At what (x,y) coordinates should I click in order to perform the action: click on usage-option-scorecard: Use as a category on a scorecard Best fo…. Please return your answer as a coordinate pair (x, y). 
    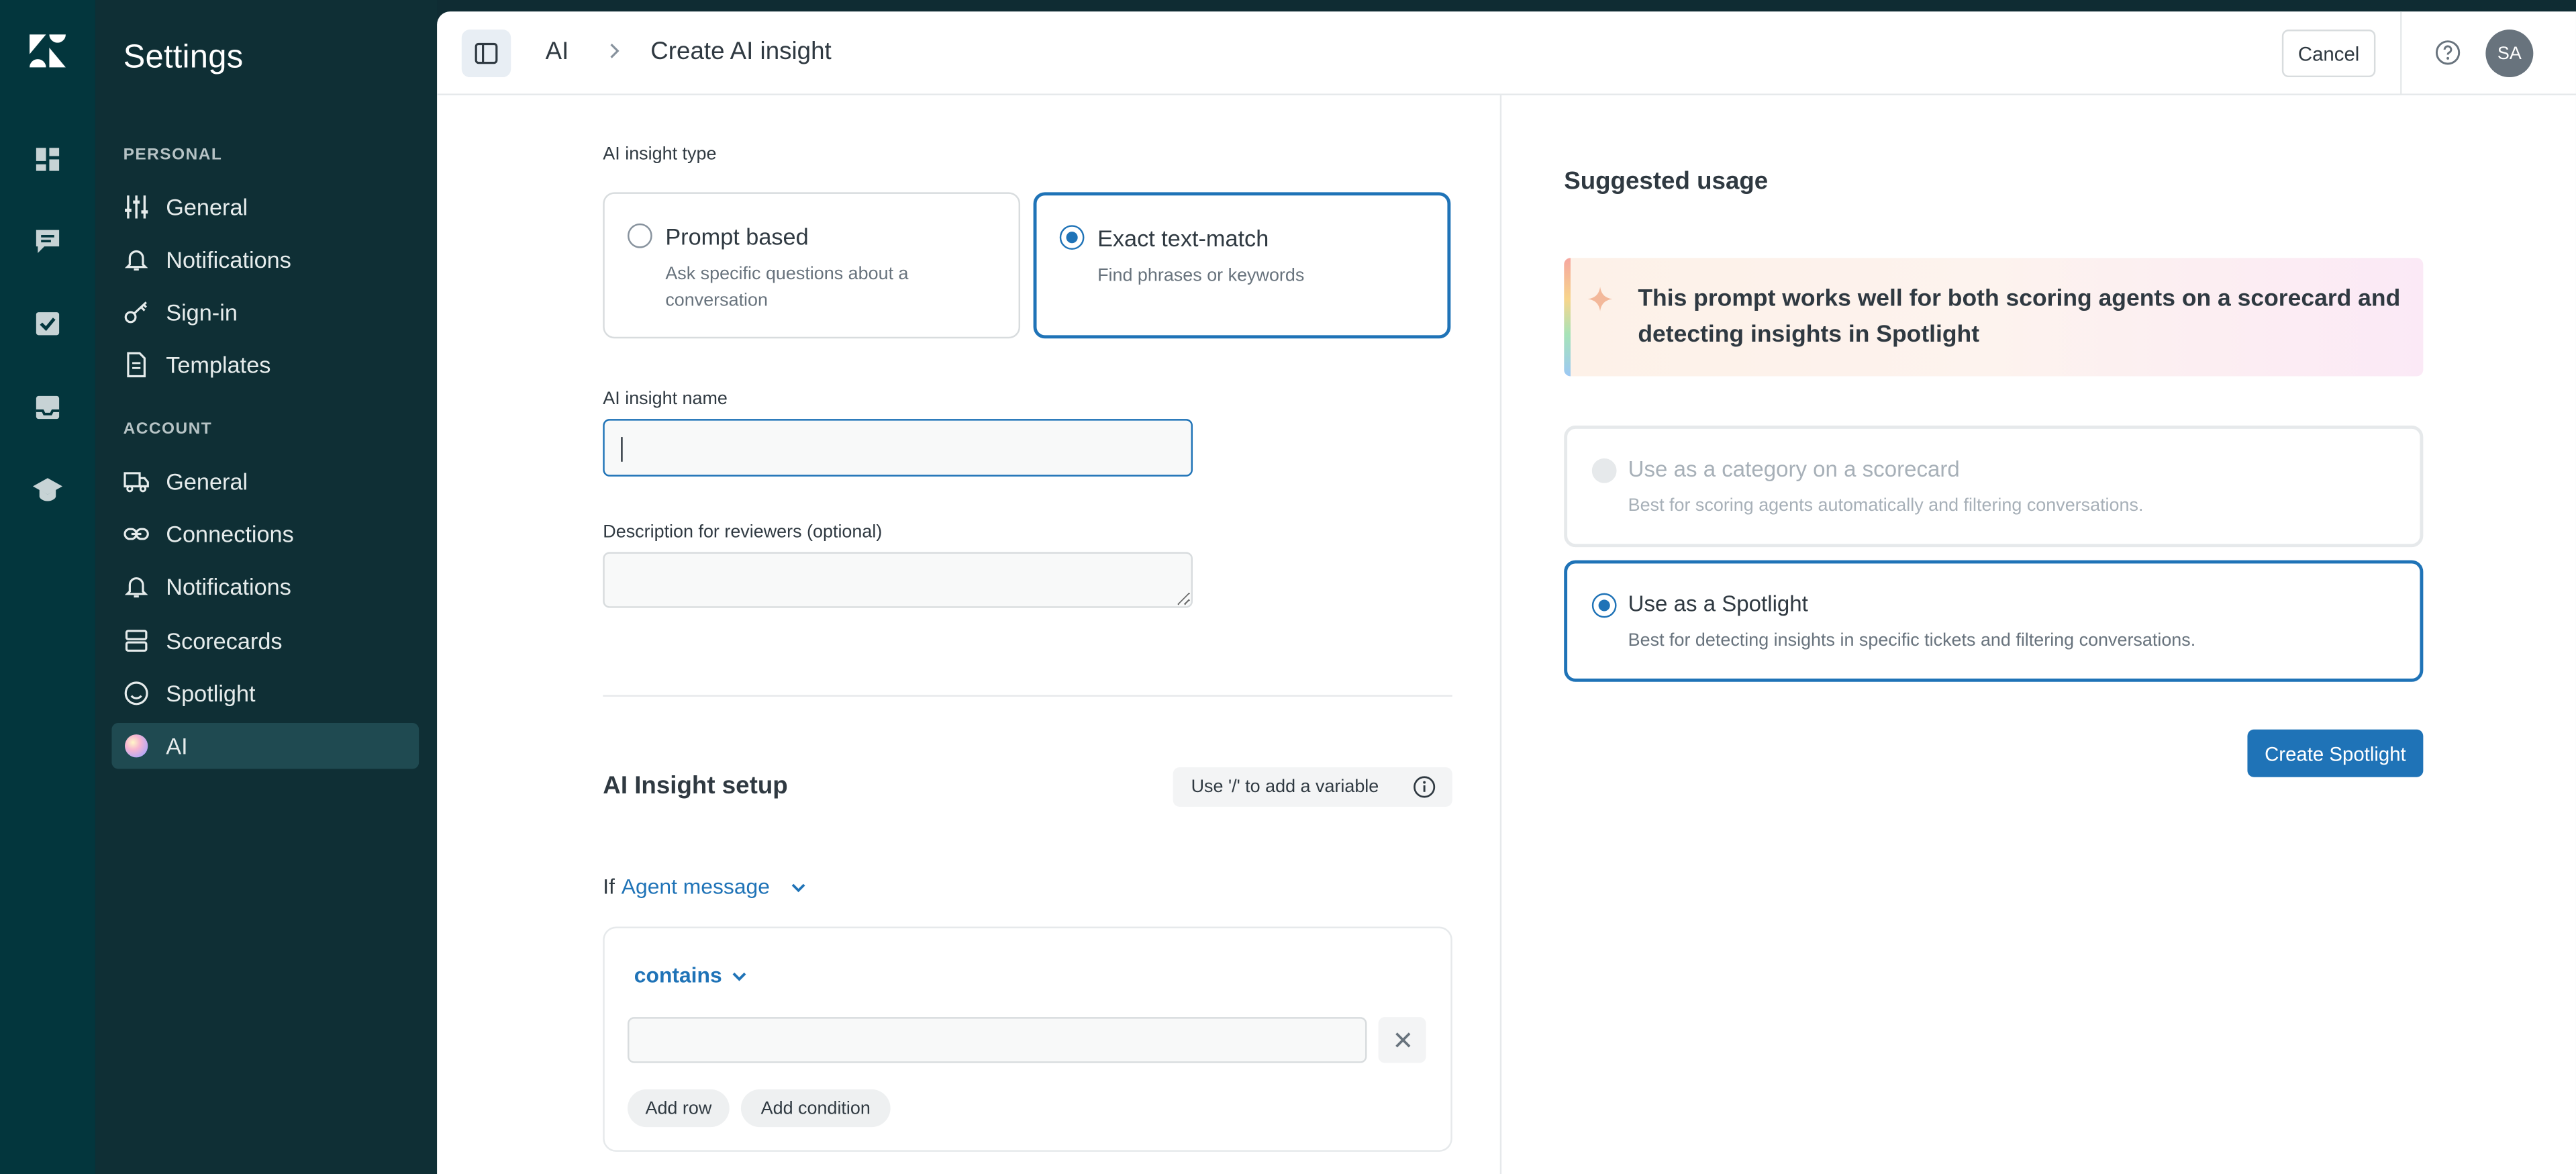
    Looking at the image, I should click on (1994, 487).